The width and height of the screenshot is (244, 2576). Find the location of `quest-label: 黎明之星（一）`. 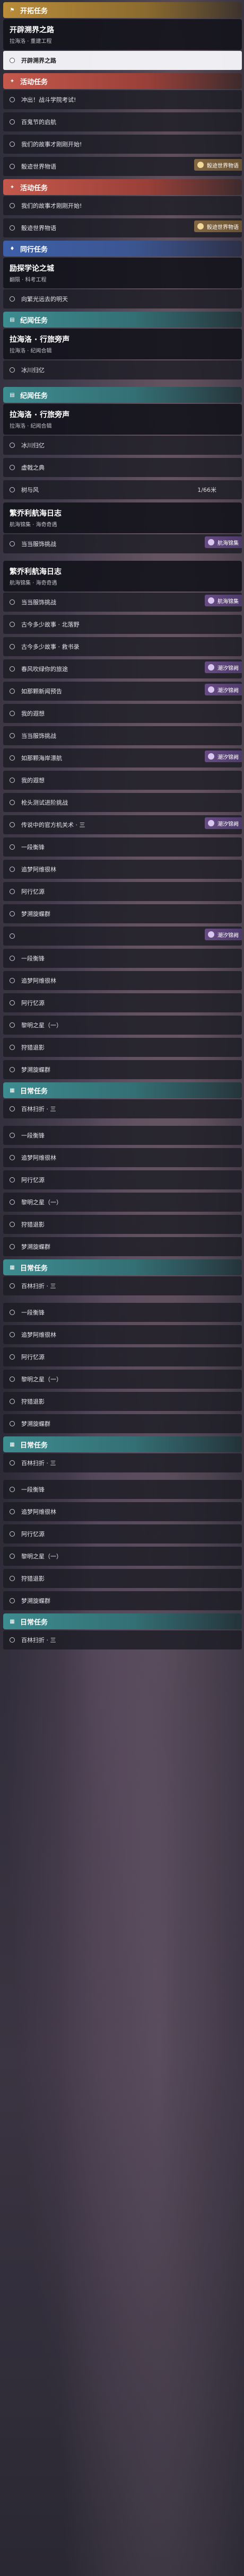

quest-label: 黎明之星（一） is located at coordinates (42, 1025).